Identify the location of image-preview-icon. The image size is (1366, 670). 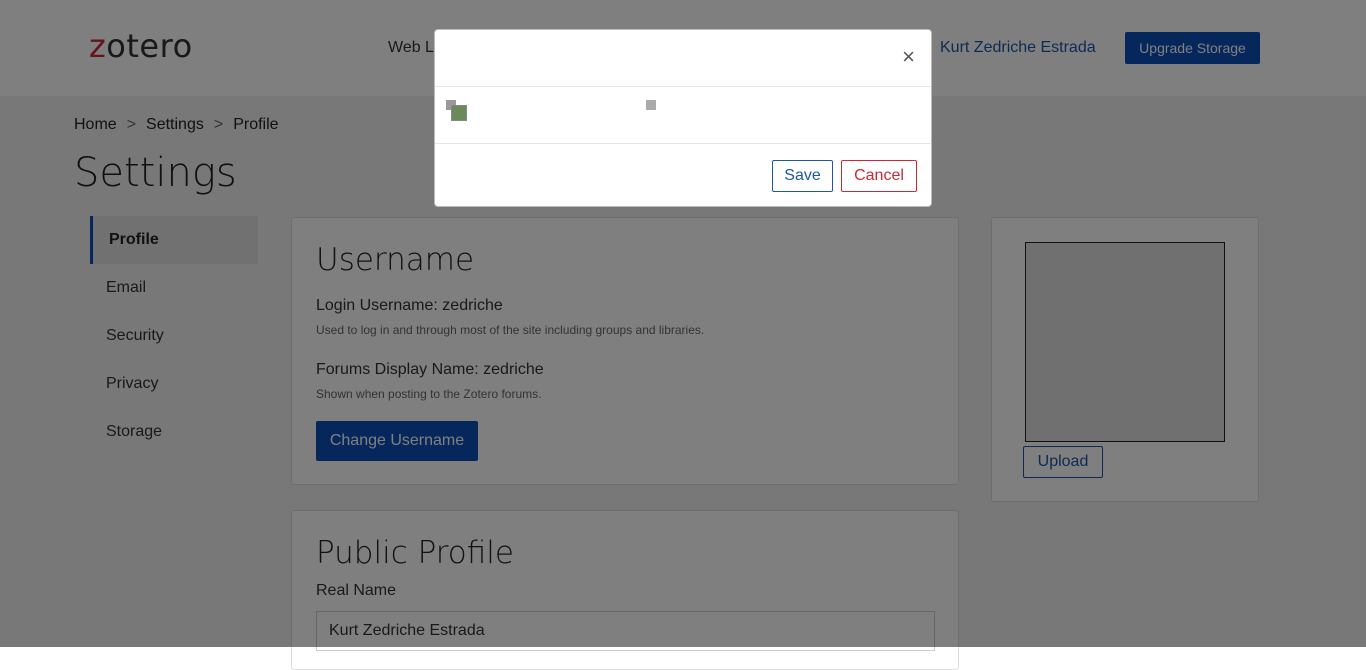
(459, 113).